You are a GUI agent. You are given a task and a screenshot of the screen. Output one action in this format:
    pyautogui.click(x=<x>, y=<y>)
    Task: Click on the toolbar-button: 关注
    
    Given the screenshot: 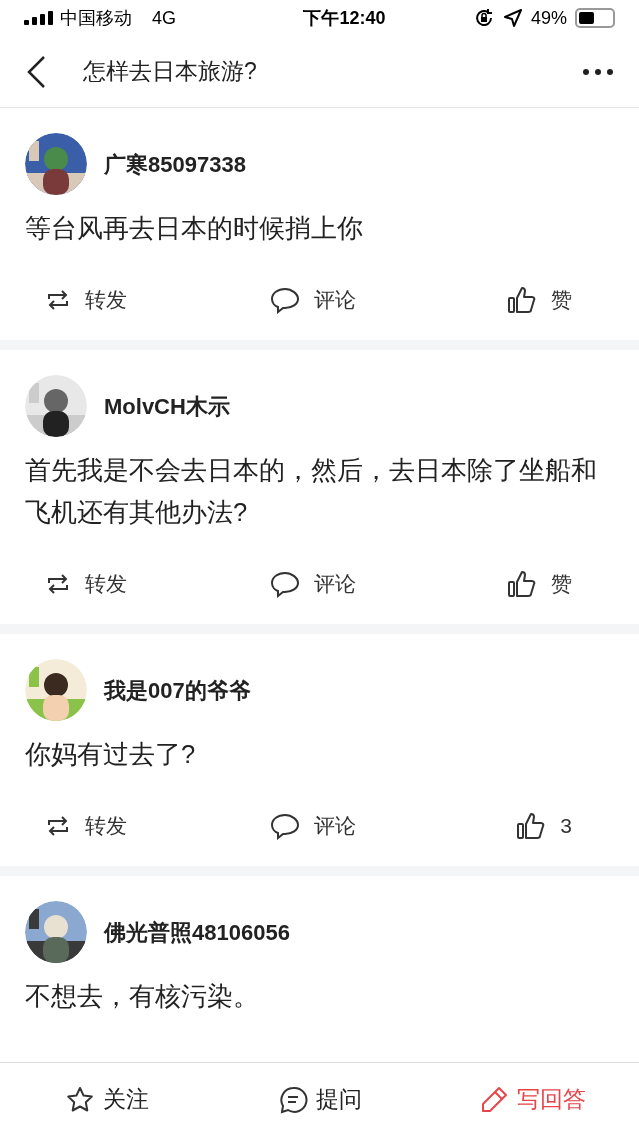 What is the action you would take?
    pyautogui.click(x=106, y=1099)
    